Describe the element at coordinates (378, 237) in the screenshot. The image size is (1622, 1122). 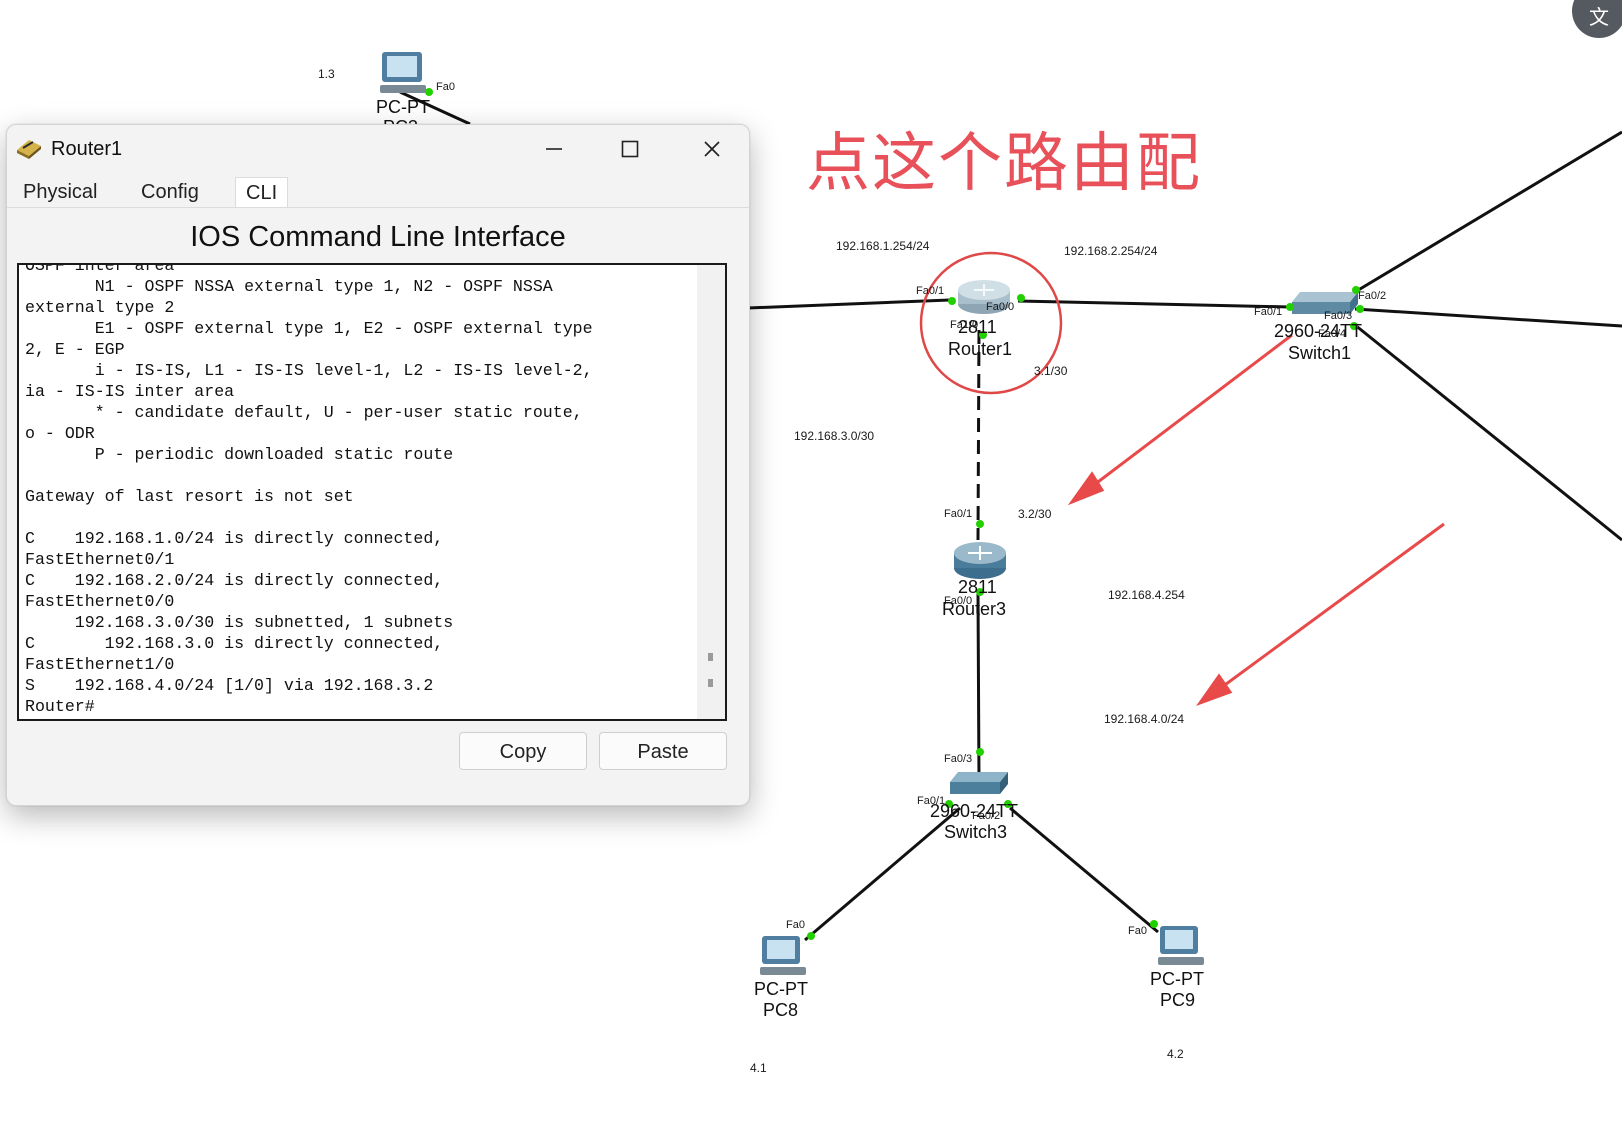
I see `cli-heading: IOS Command Line Interface` at that location.